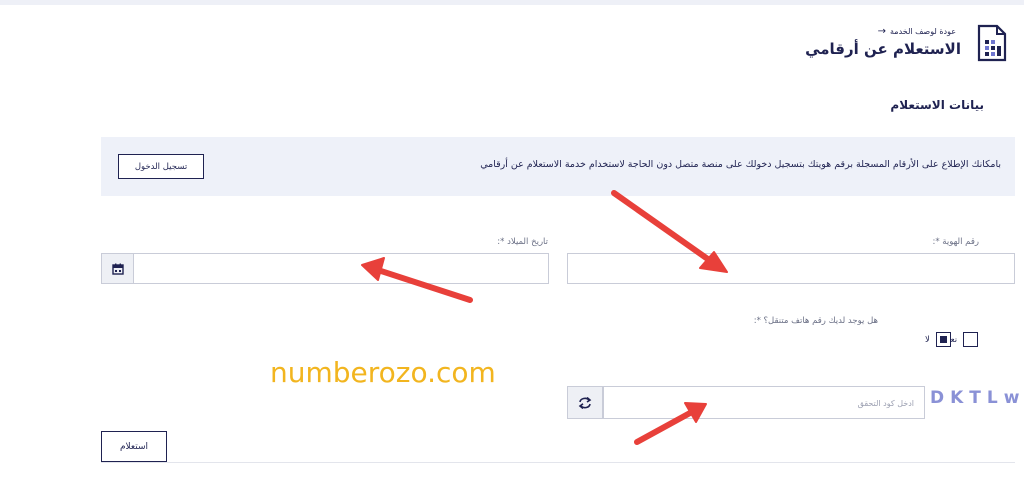 This screenshot has width=1024, height=492. I want to click on annotation-arrow-id, so click(669, 231).